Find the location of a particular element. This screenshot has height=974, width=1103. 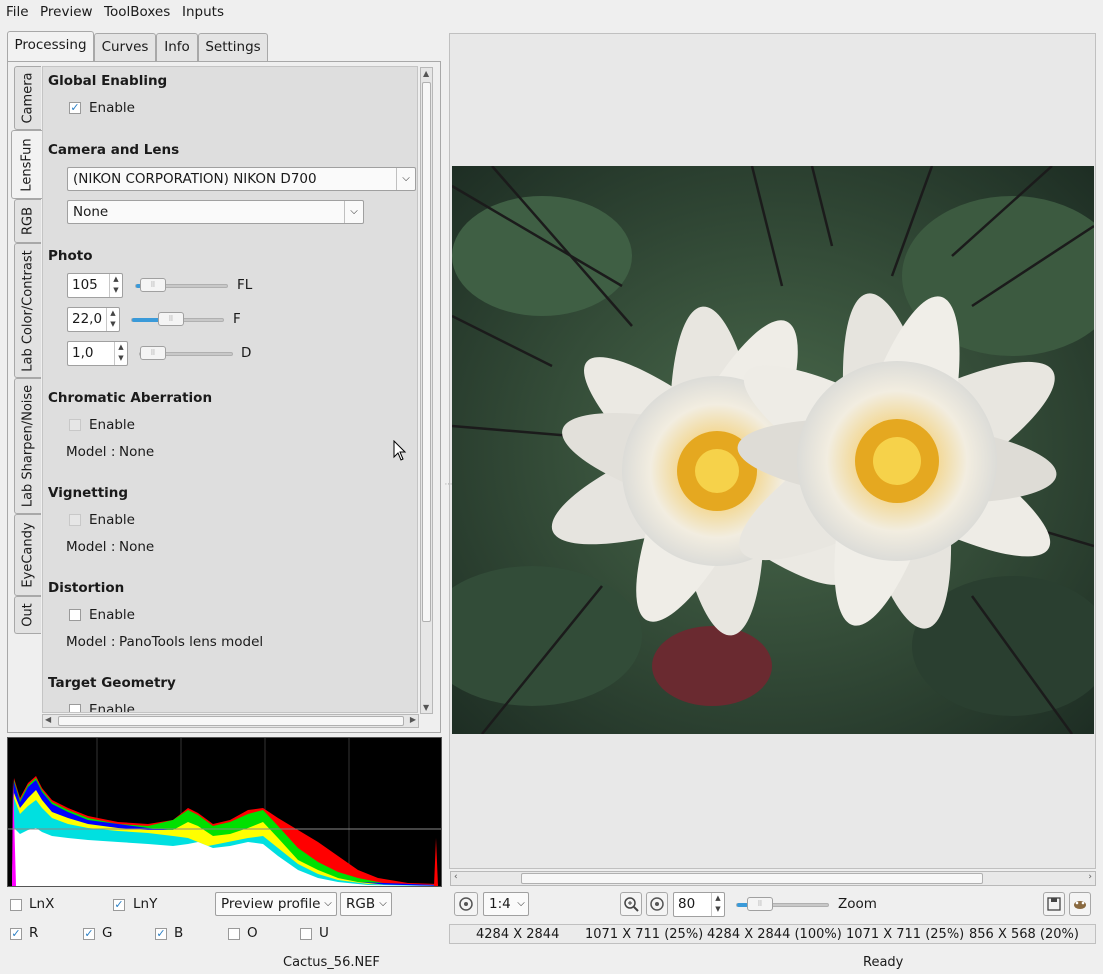

gimp-button is located at coordinates (1080, 904).